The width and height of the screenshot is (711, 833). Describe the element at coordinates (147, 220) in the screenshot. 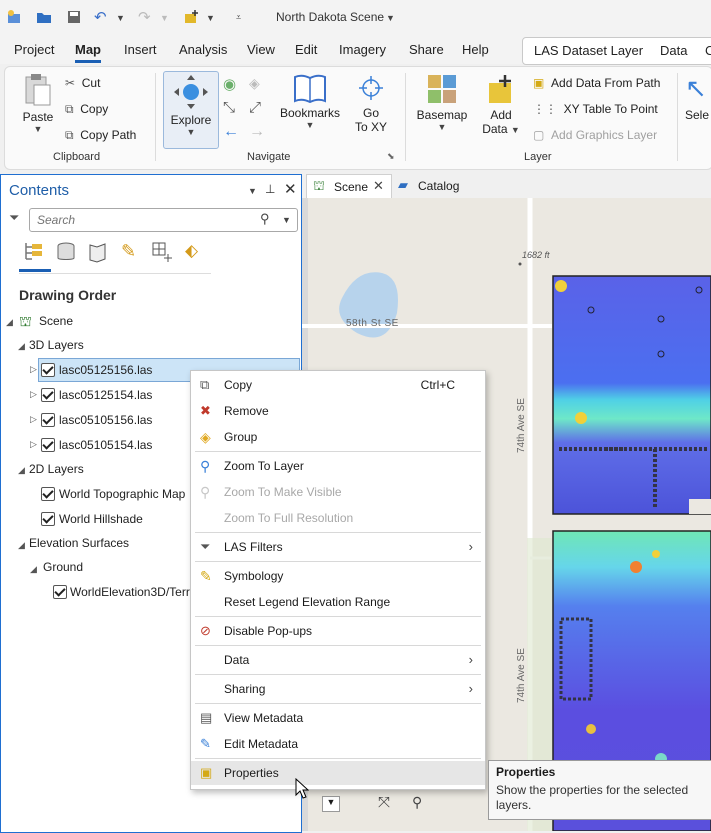

I see `search-input` at that location.